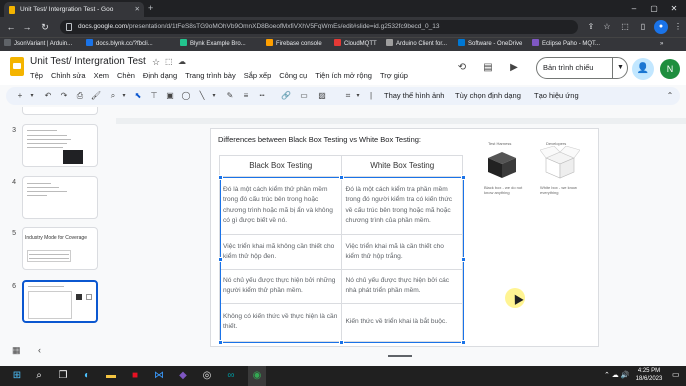  I want to click on meet-icon: ▶, so click(514, 68).